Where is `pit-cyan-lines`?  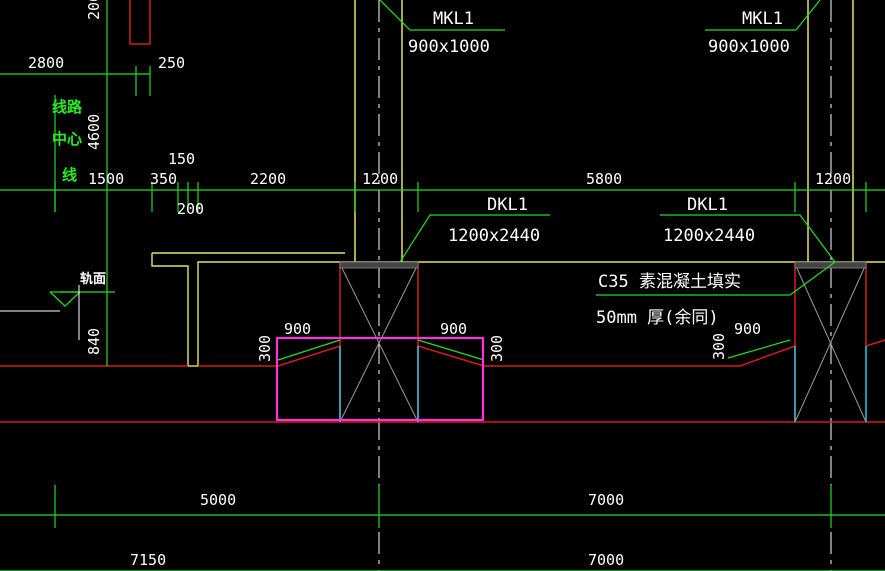
pit-cyan-lines is located at coordinates (603, 384).